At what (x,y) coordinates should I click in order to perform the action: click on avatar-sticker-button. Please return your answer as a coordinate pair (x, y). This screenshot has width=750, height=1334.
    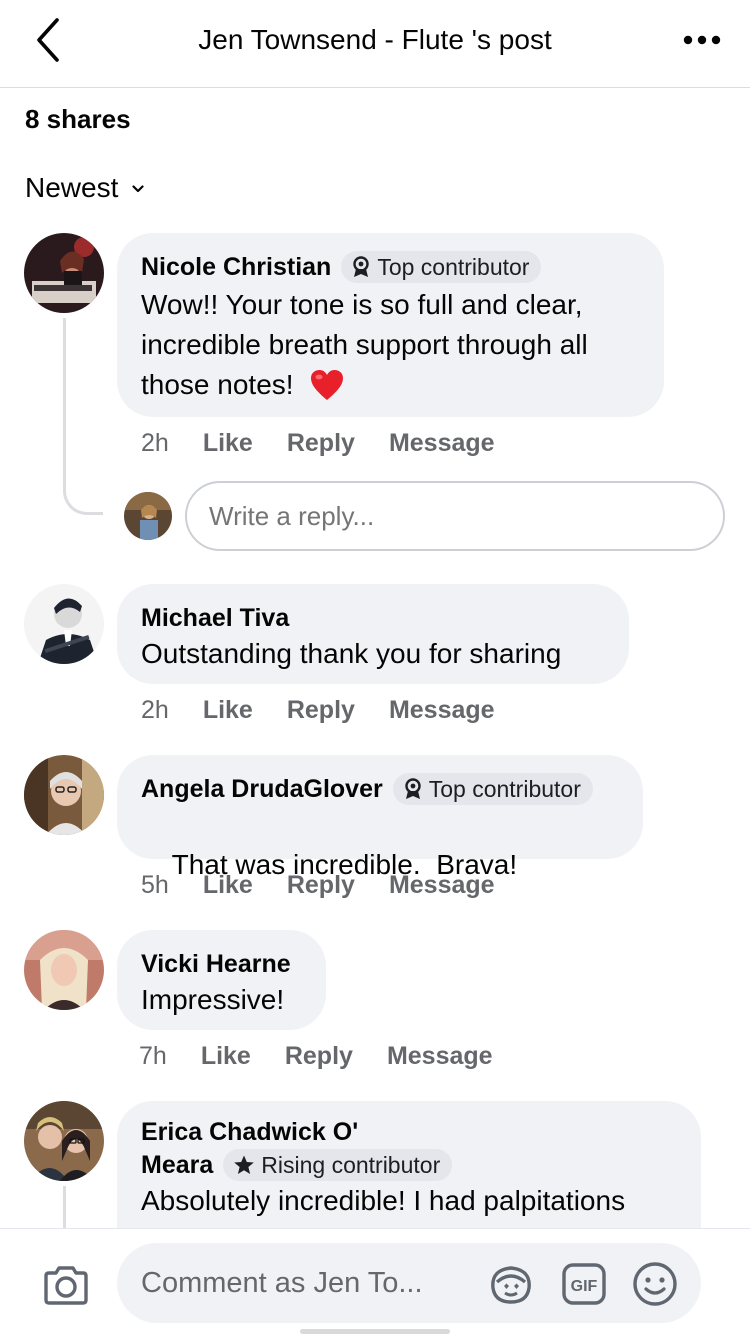
    Looking at the image, I should click on (511, 1284).